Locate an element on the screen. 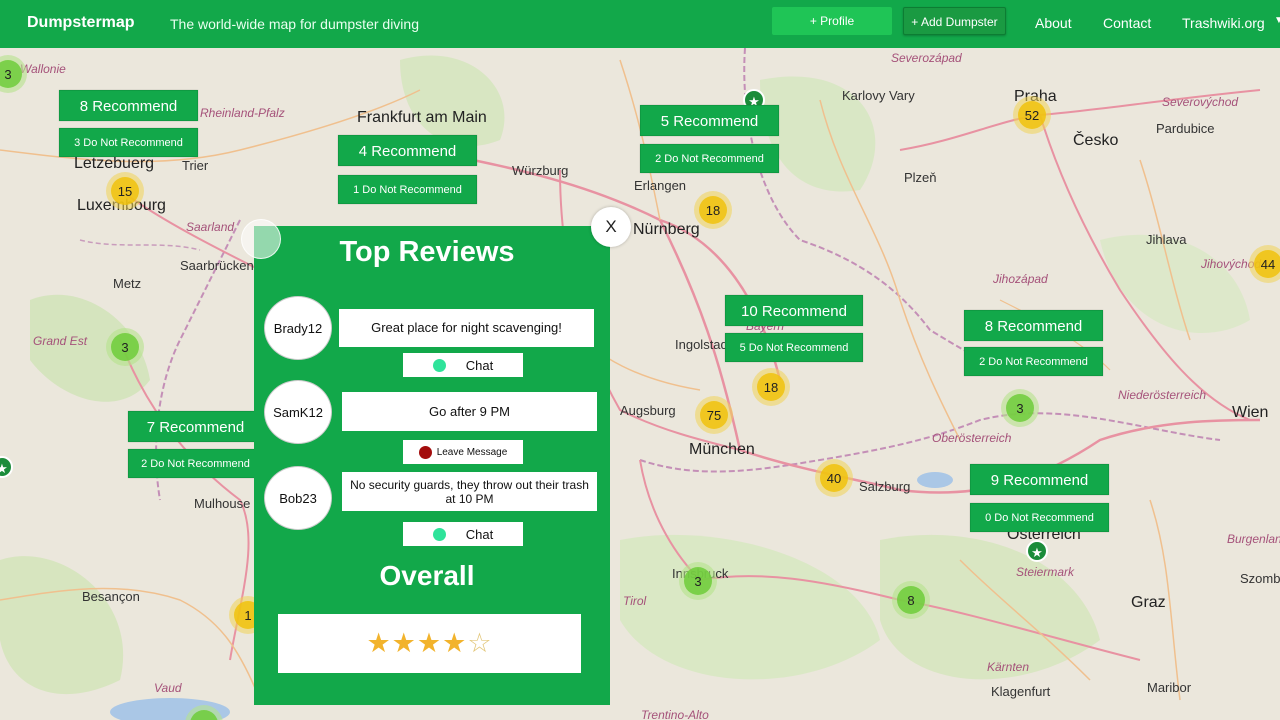 This screenshot has height=720, width=1280. map-label: Česko is located at coordinates (1096, 140).